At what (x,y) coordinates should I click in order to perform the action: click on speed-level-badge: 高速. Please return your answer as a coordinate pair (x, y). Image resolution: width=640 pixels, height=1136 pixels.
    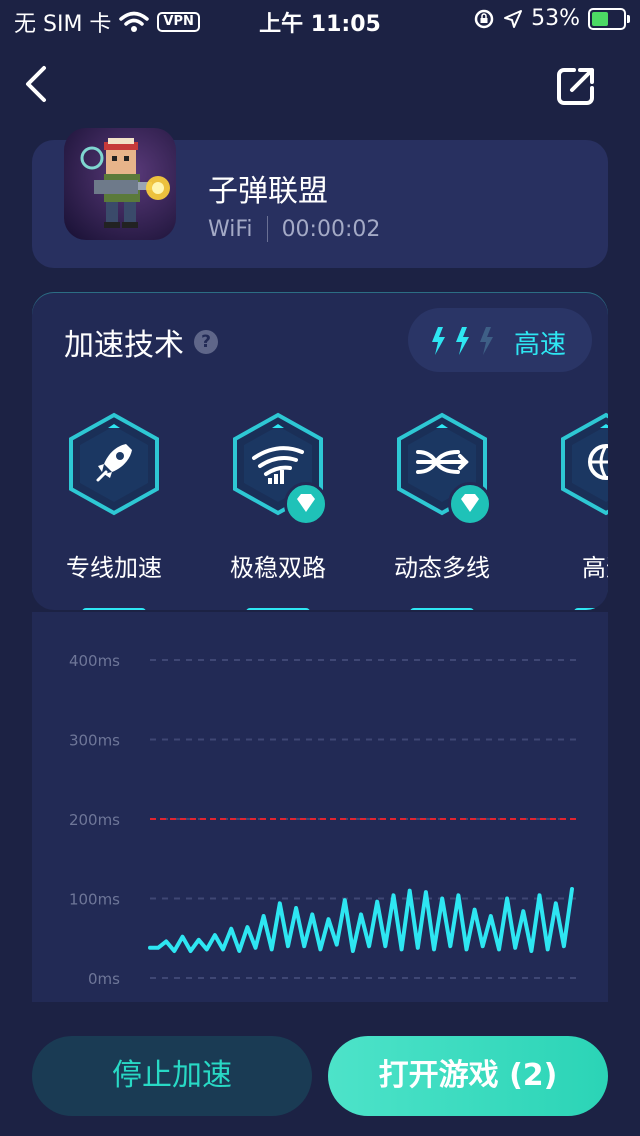
    Looking at the image, I should click on (500, 340).